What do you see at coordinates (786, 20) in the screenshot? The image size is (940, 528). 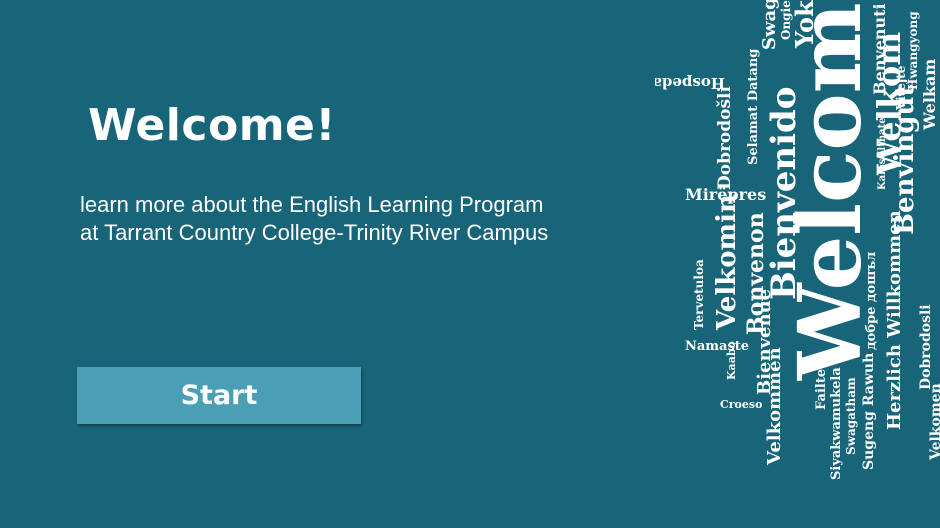 I see `word-cloud-word: Ongietorri` at bounding box center [786, 20].